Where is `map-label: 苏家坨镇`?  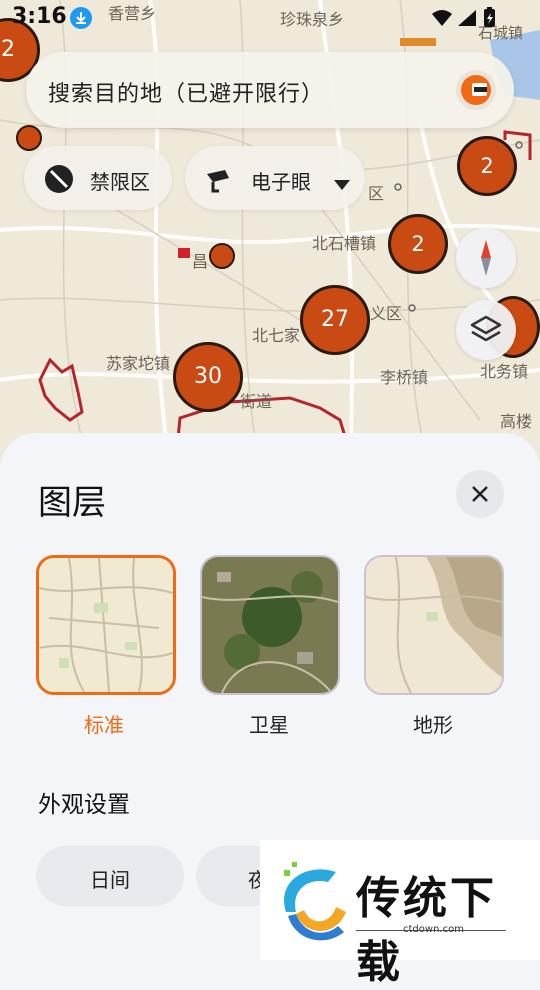 map-label: 苏家坨镇 is located at coordinates (138, 363).